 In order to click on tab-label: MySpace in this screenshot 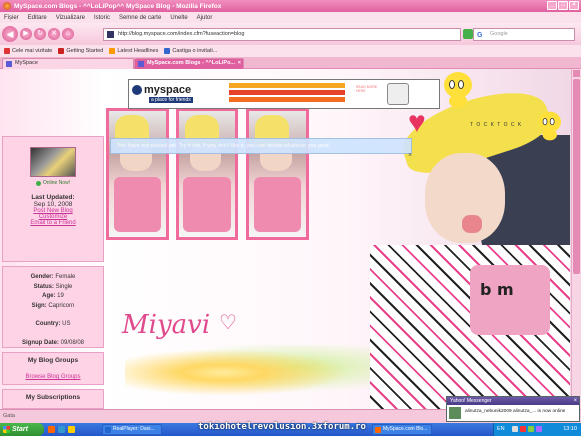, I will do `click(26, 63)`.